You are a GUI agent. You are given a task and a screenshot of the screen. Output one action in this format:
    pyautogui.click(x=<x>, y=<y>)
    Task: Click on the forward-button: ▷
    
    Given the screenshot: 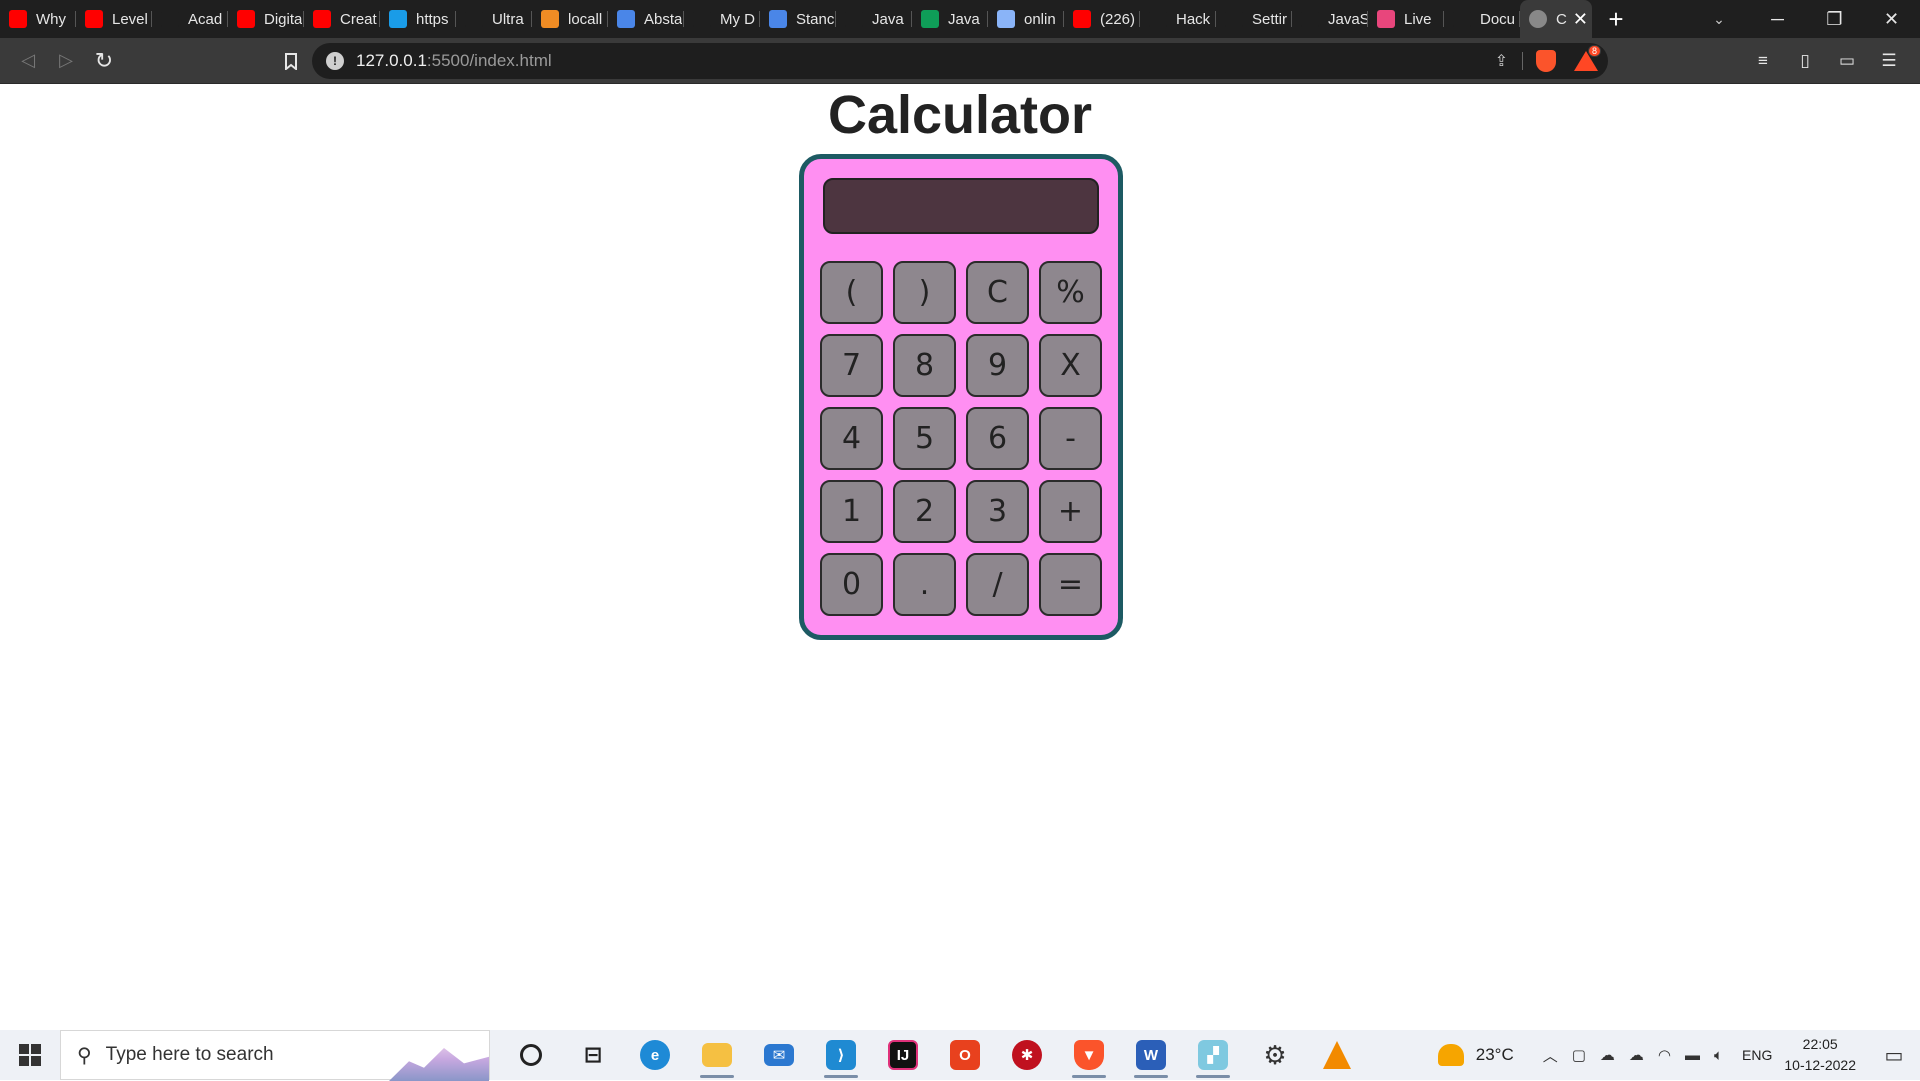 What is the action you would take?
    pyautogui.click(x=66, y=61)
    